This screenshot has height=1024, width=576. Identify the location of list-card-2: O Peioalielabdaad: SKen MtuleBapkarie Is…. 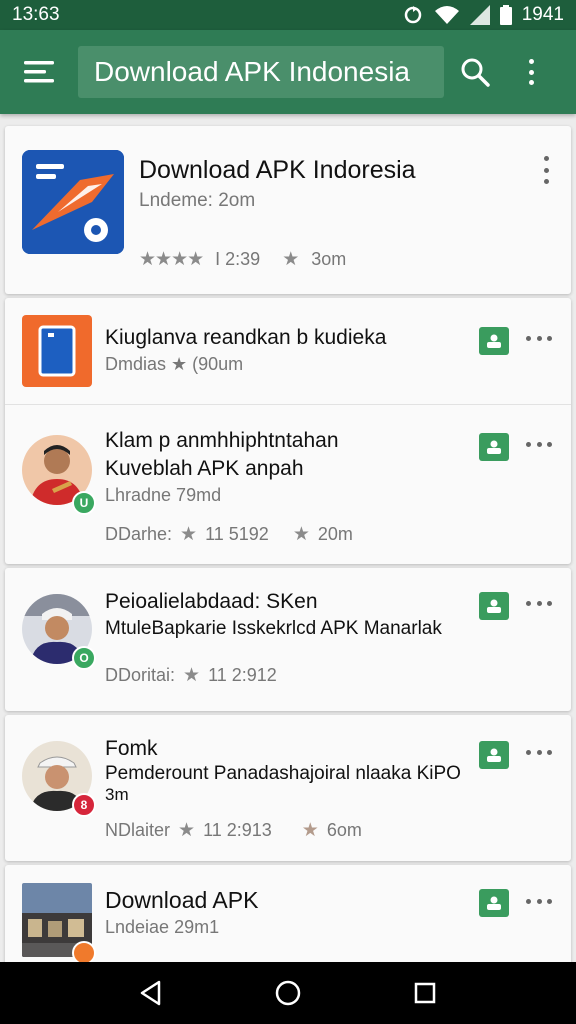
(288, 639).